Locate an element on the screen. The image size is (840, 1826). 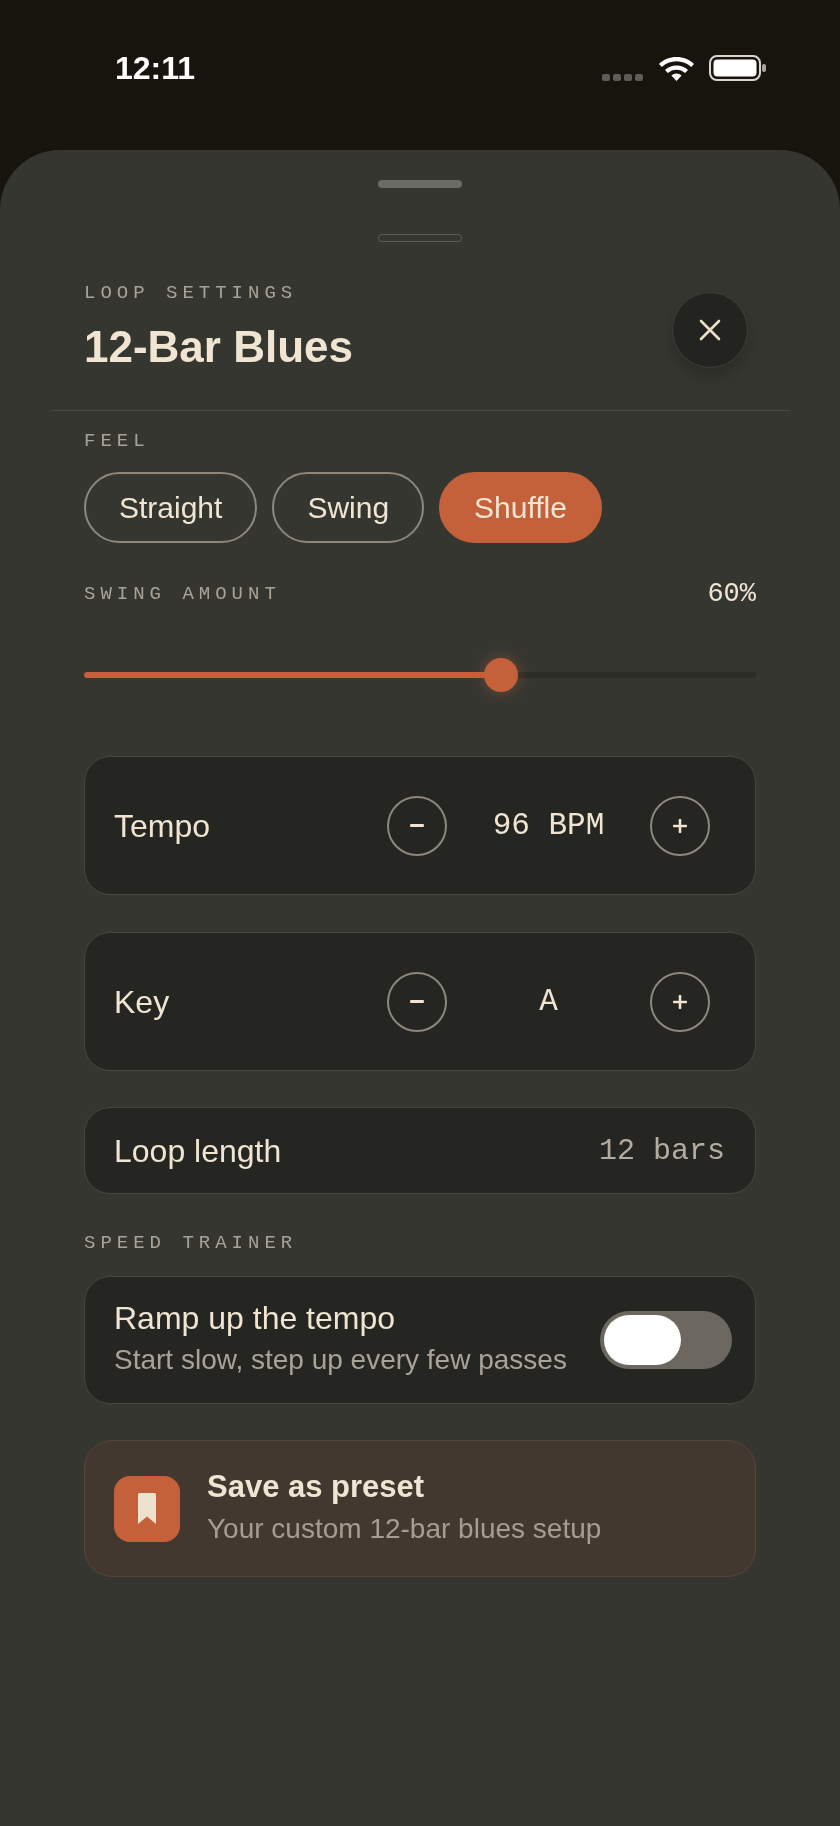
setting-card: Loop length 12 bars is located at coordinates (420, 1150).